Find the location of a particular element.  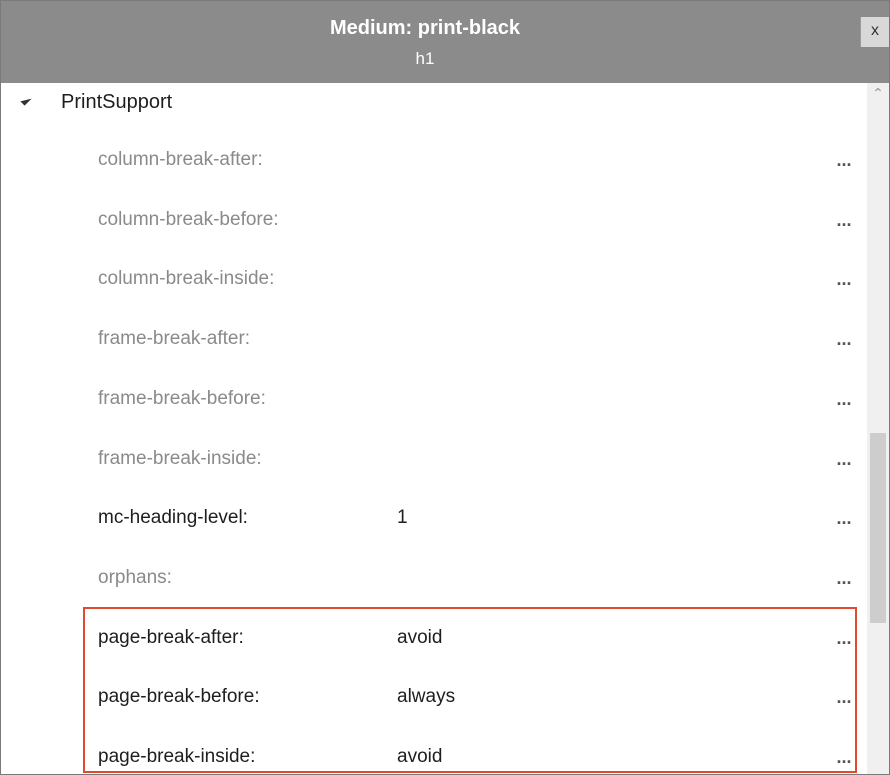

window-titlebar: Medium: print-black h1 x is located at coordinates (445, 42).